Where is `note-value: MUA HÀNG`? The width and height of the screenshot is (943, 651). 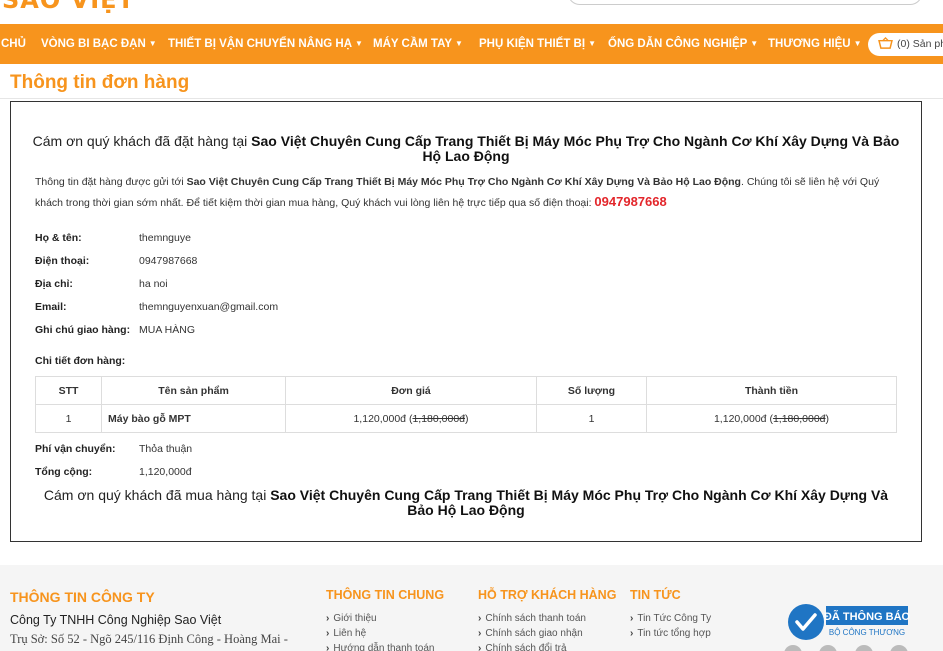
note-value: MUA HÀNG is located at coordinates (167, 330).